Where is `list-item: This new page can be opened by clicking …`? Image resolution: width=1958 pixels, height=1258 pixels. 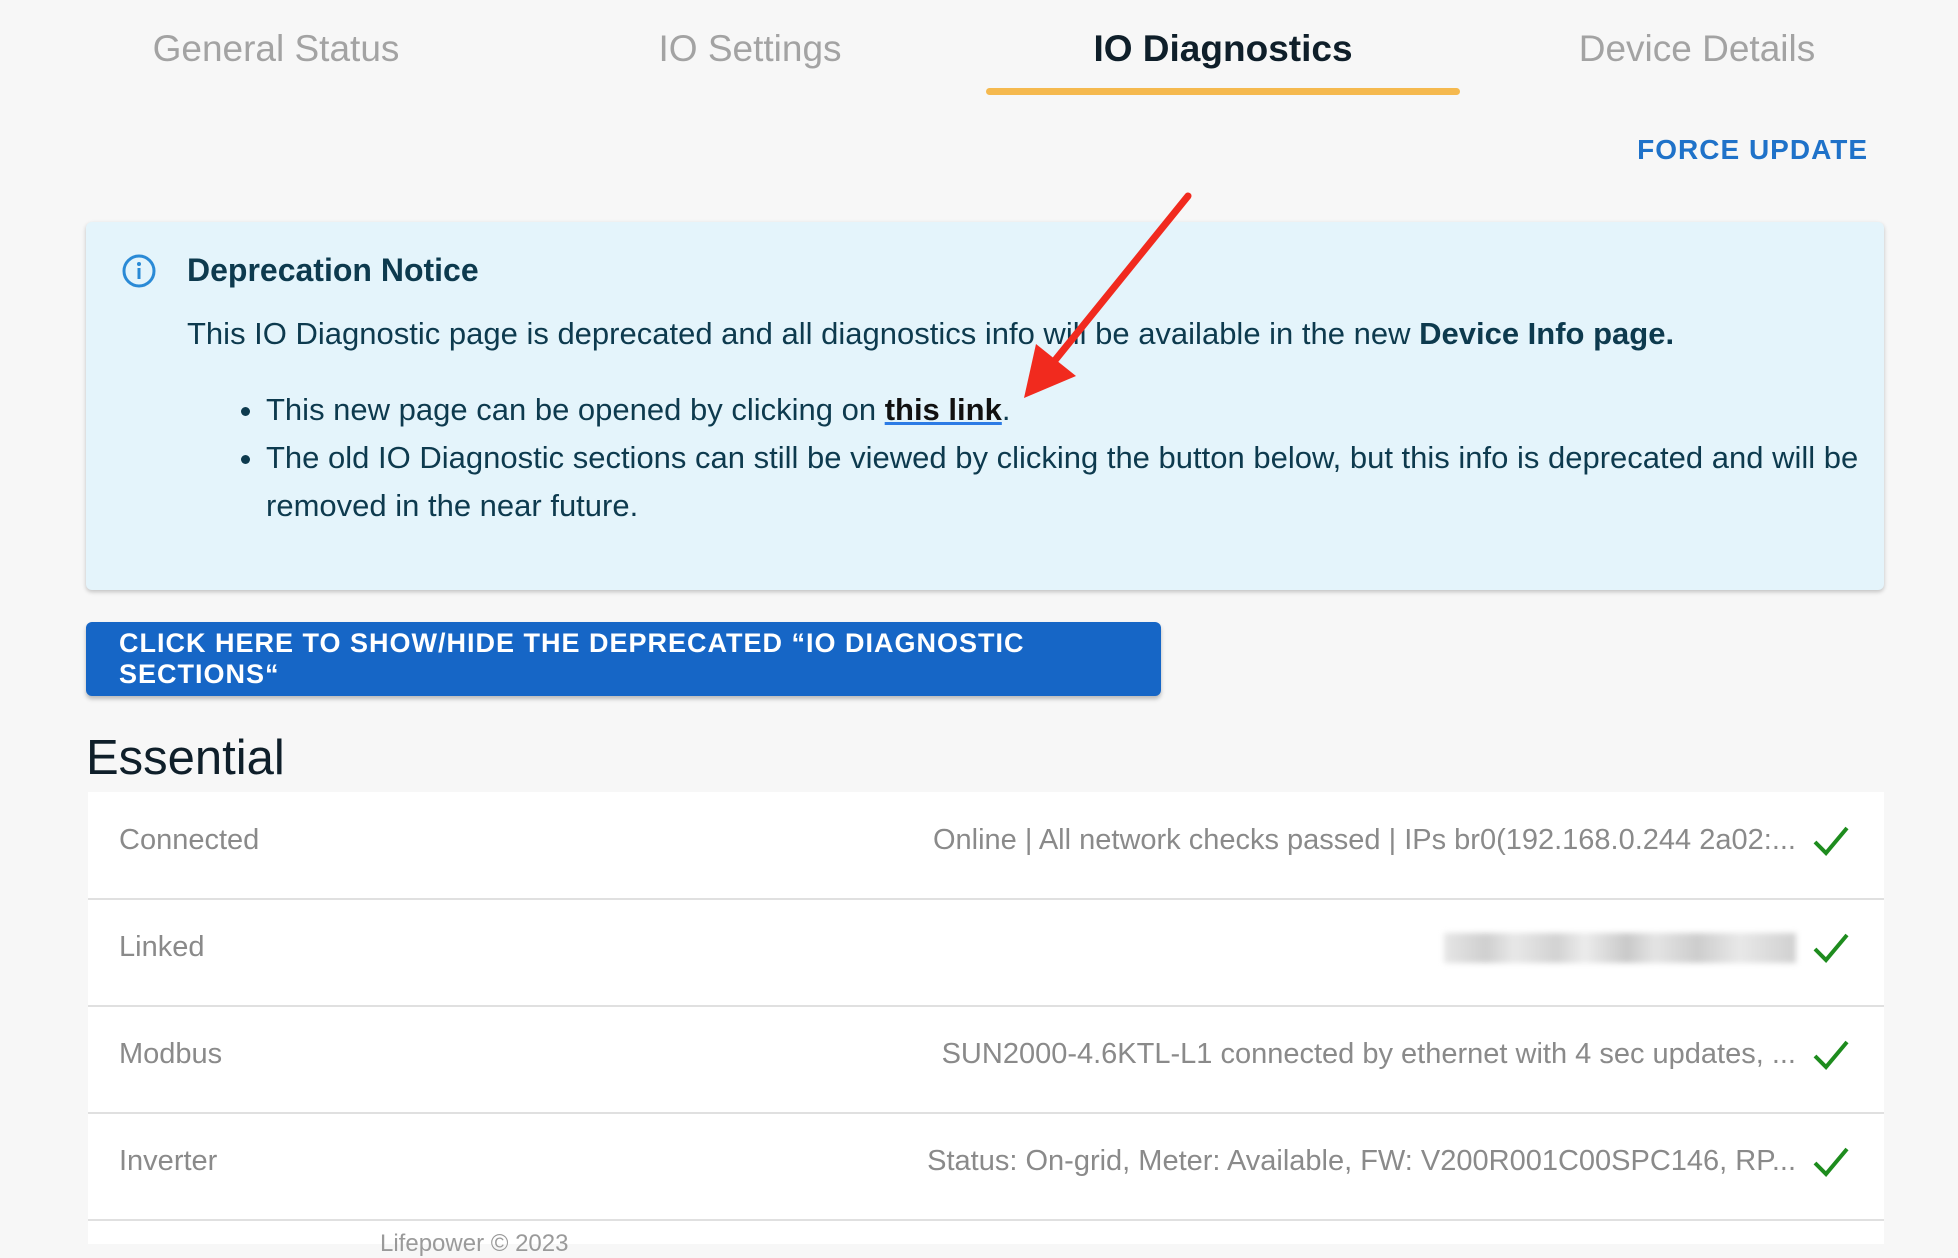 list-item: This new page can be opened by clicking … is located at coordinates (1076, 410).